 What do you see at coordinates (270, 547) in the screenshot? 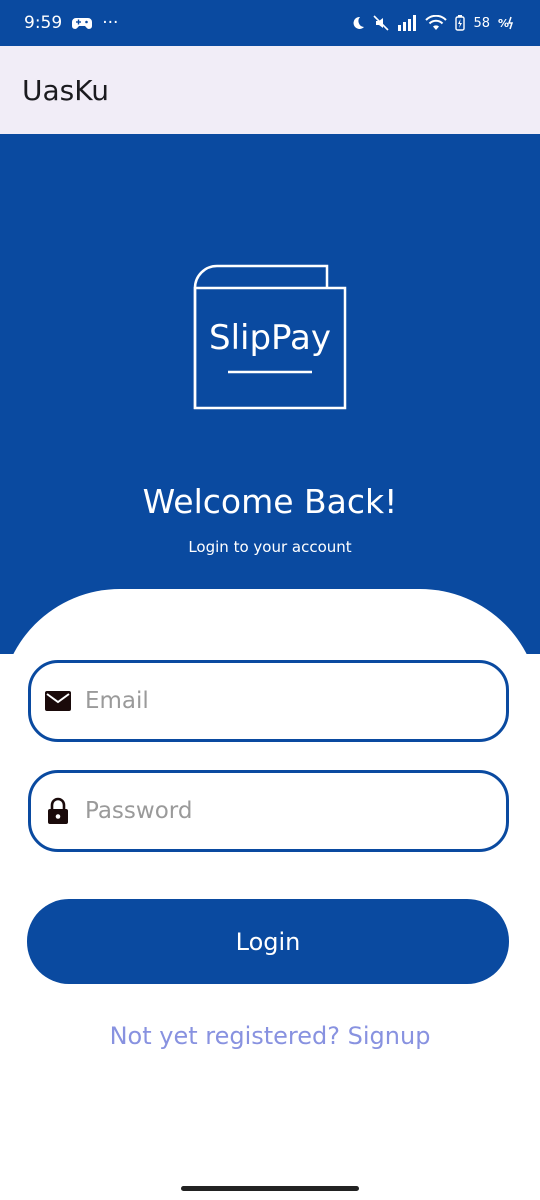
I see `welcome-subtitle: Login to your account` at bounding box center [270, 547].